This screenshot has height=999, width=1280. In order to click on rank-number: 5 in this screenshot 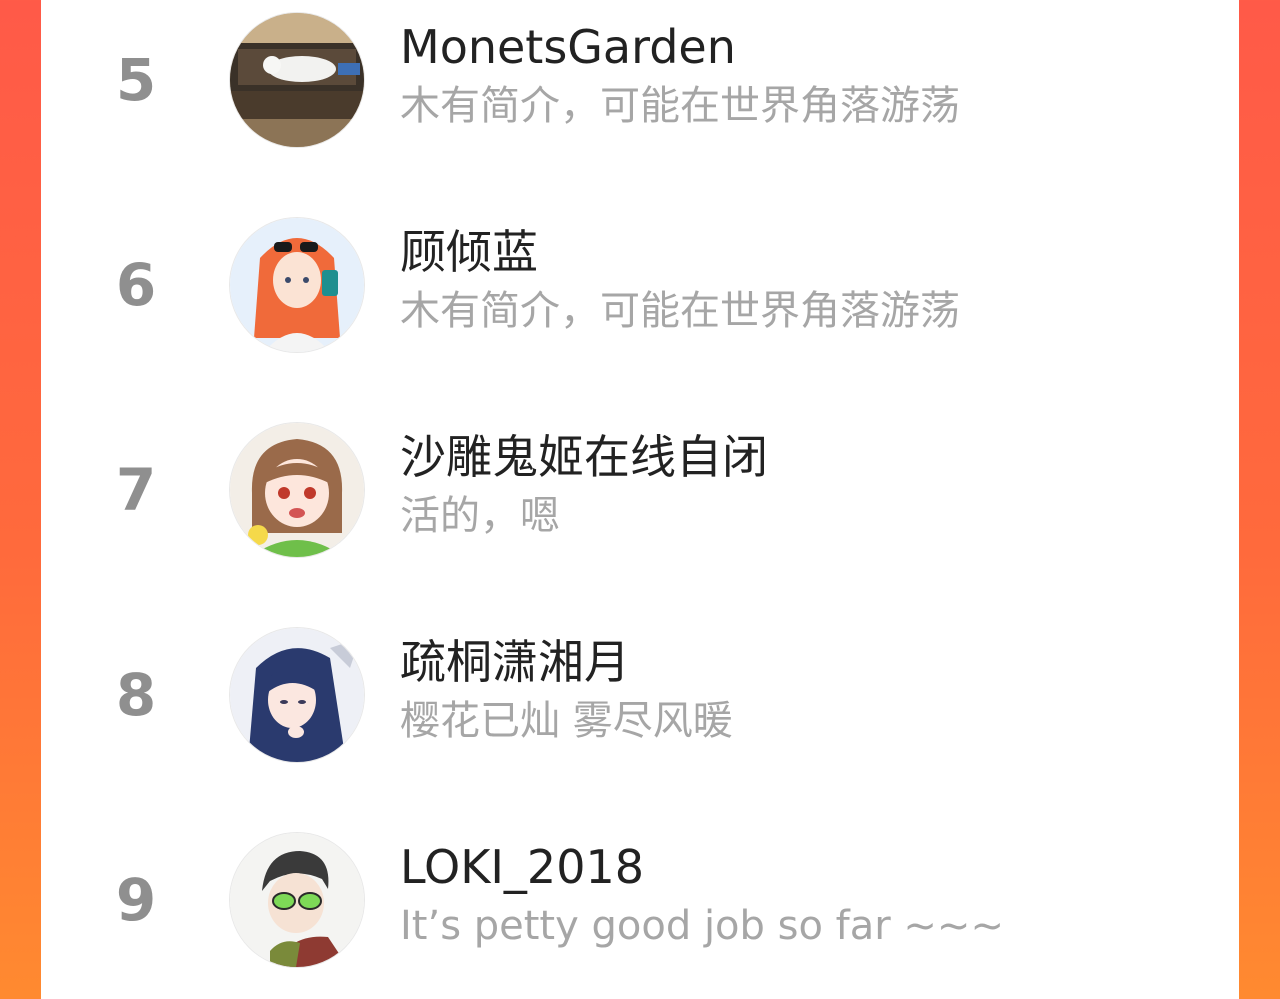, I will do `click(136, 80)`.